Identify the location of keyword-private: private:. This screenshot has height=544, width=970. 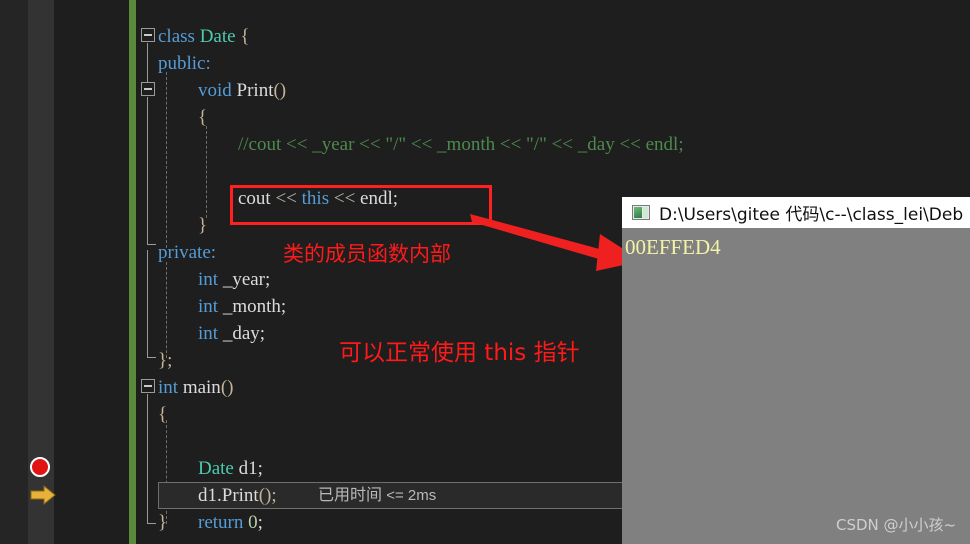
(187, 252).